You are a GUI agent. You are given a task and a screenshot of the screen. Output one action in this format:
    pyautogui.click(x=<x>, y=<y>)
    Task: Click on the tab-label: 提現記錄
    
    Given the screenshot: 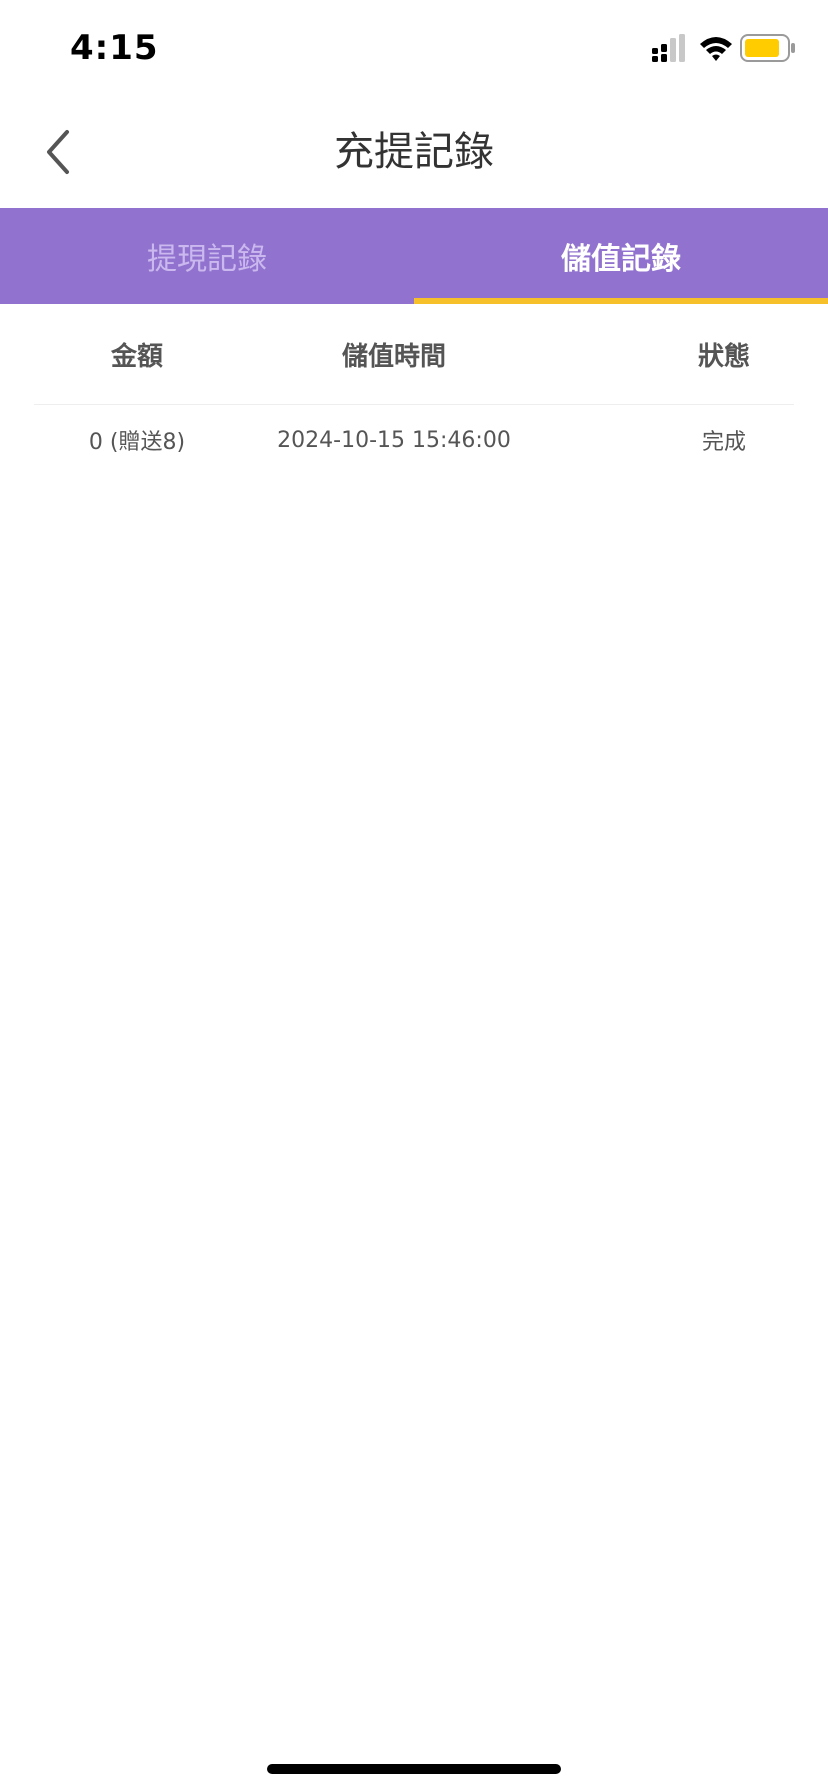 What is the action you would take?
    pyautogui.click(x=207, y=259)
    